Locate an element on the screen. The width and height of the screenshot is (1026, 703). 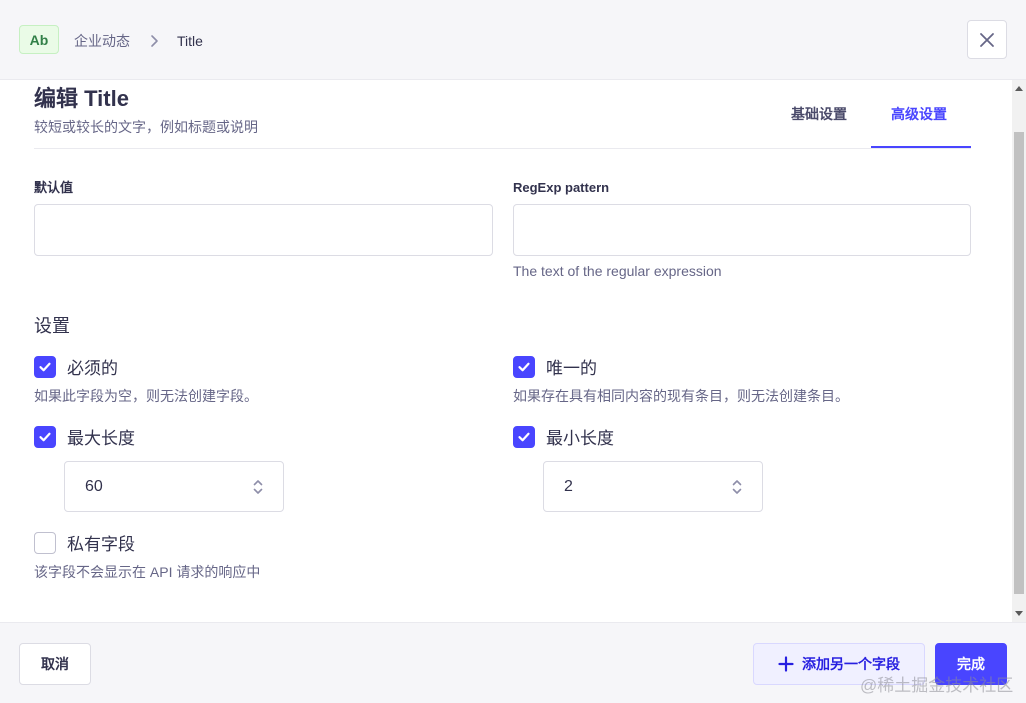
required-checkbox is located at coordinates (45, 367).